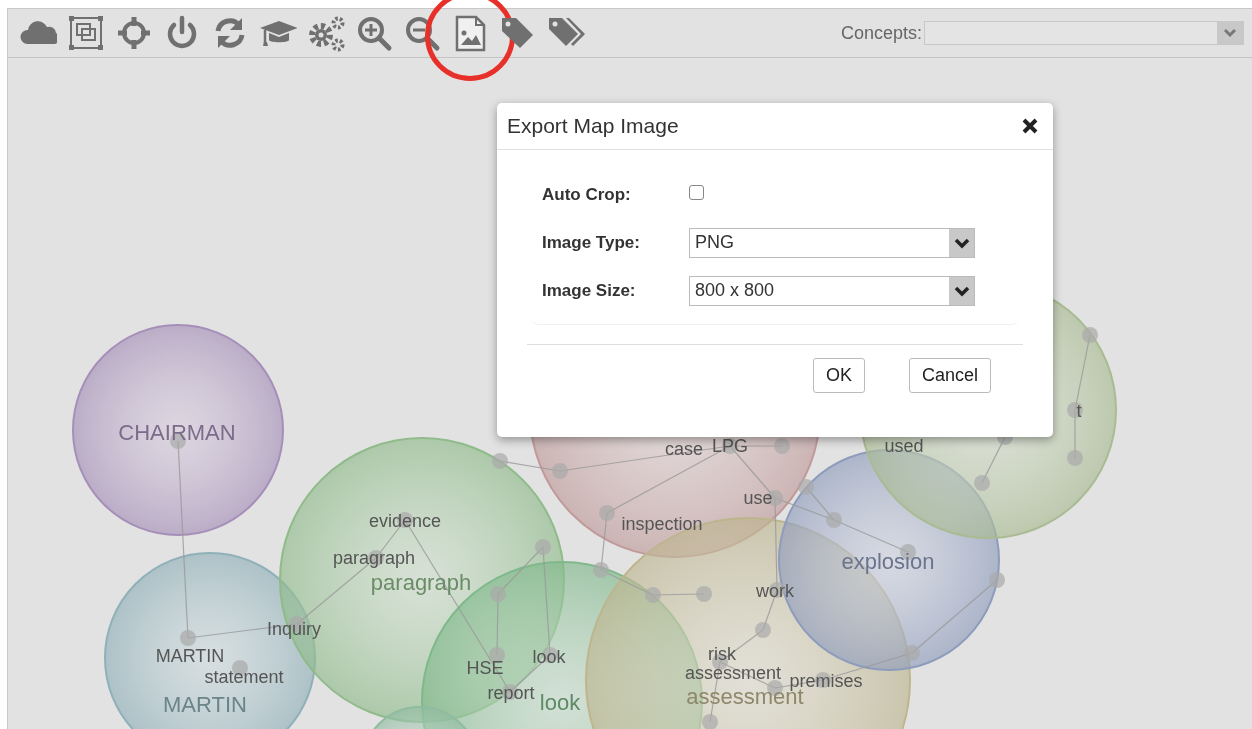 The height and width of the screenshot is (729, 1252). I want to click on concept-label: paragraph, so click(421, 582).